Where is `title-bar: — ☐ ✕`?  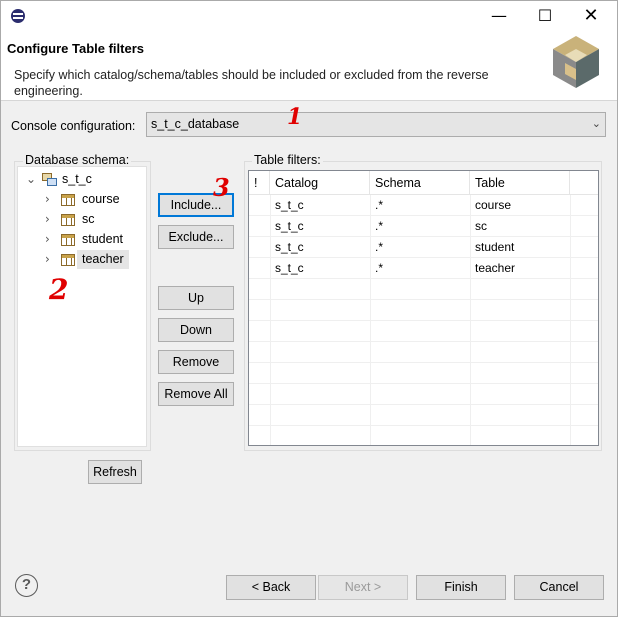 title-bar: — ☐ ✕ is located at coordinates (309, 16).